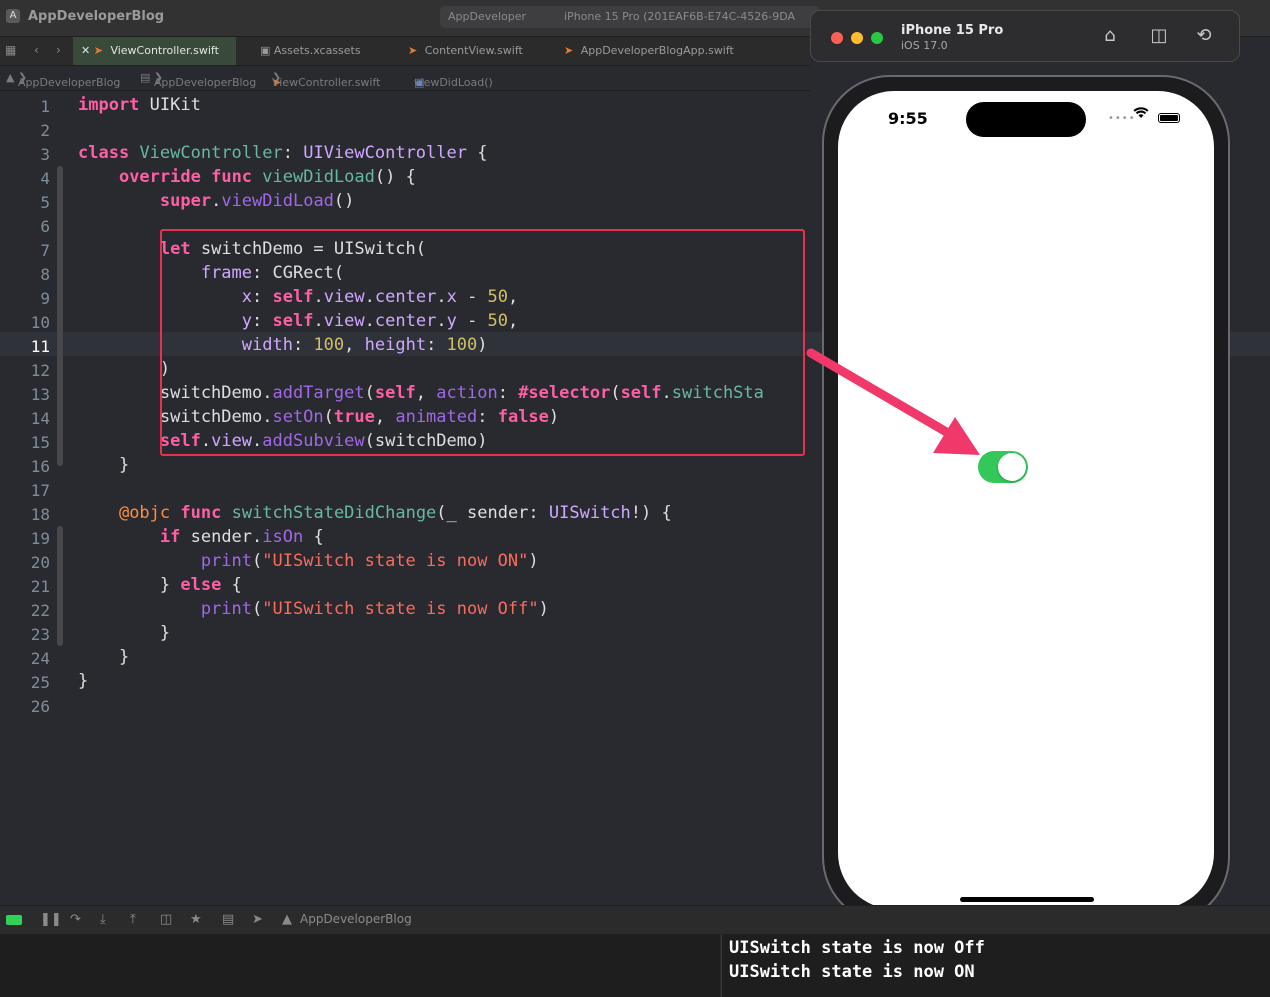 The image size is (1270, 997). What do you see at coordinates (40, 562) in the screenshot?
I see `line-number: 20` at bounding box center [40, 562].